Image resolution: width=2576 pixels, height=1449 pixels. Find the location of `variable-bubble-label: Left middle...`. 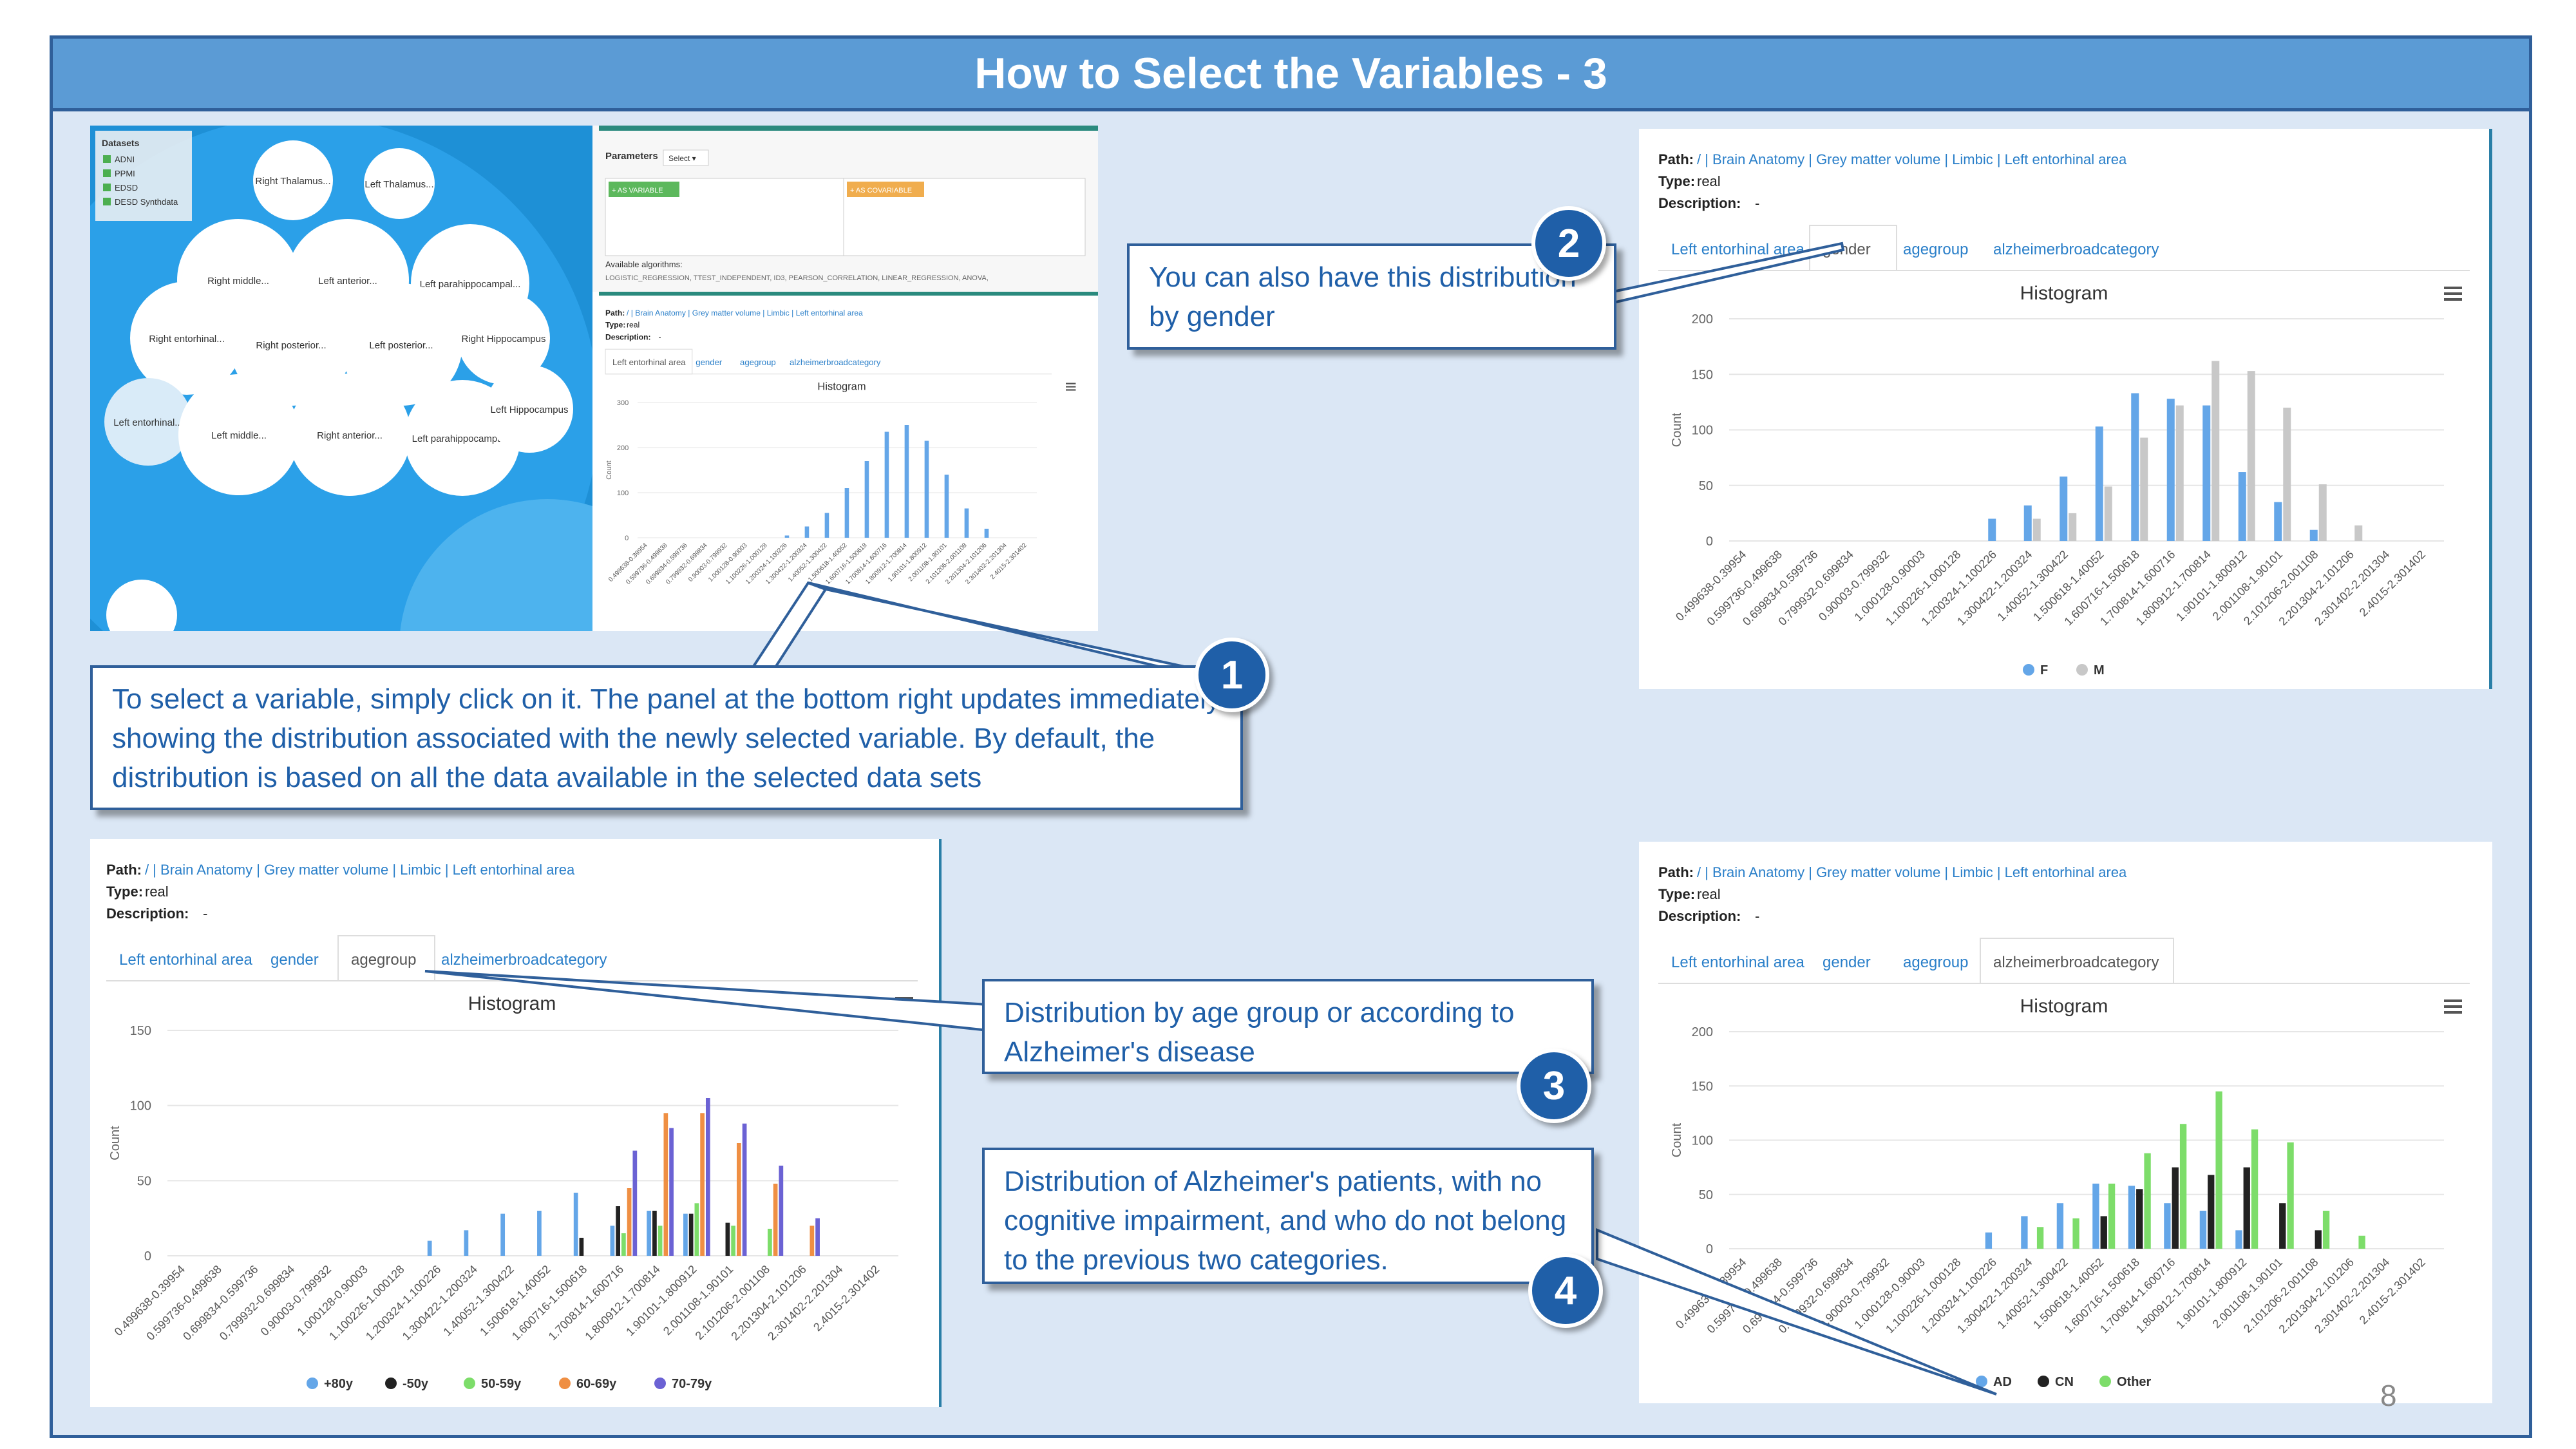

variable-bubble-label: Left middle... is located at coordinates (239, 435).